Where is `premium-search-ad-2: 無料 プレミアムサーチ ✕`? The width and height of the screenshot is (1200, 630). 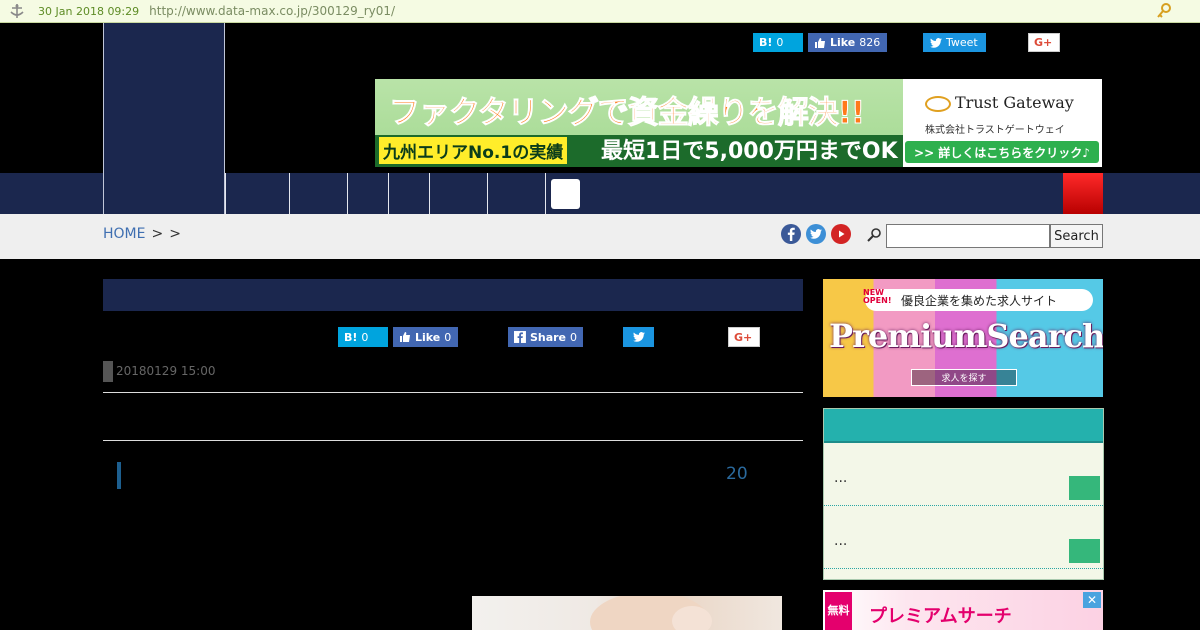 premium-search-ad-2: 無料 プレミアムサーチ ✕ is located at coordinates (963, 610).